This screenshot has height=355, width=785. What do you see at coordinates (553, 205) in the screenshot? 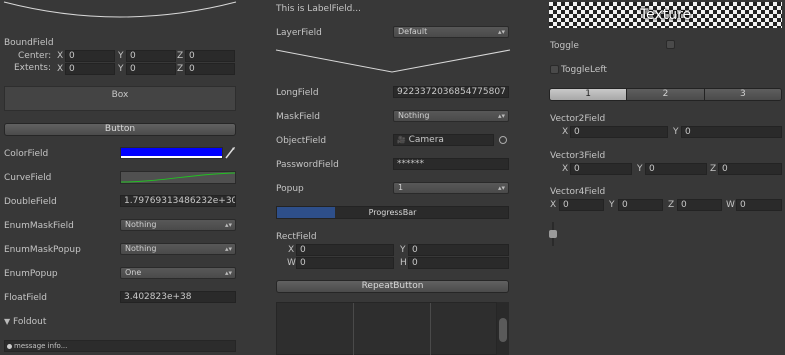
I see `vector4-x-label: X` at bounding box center [553, 205].